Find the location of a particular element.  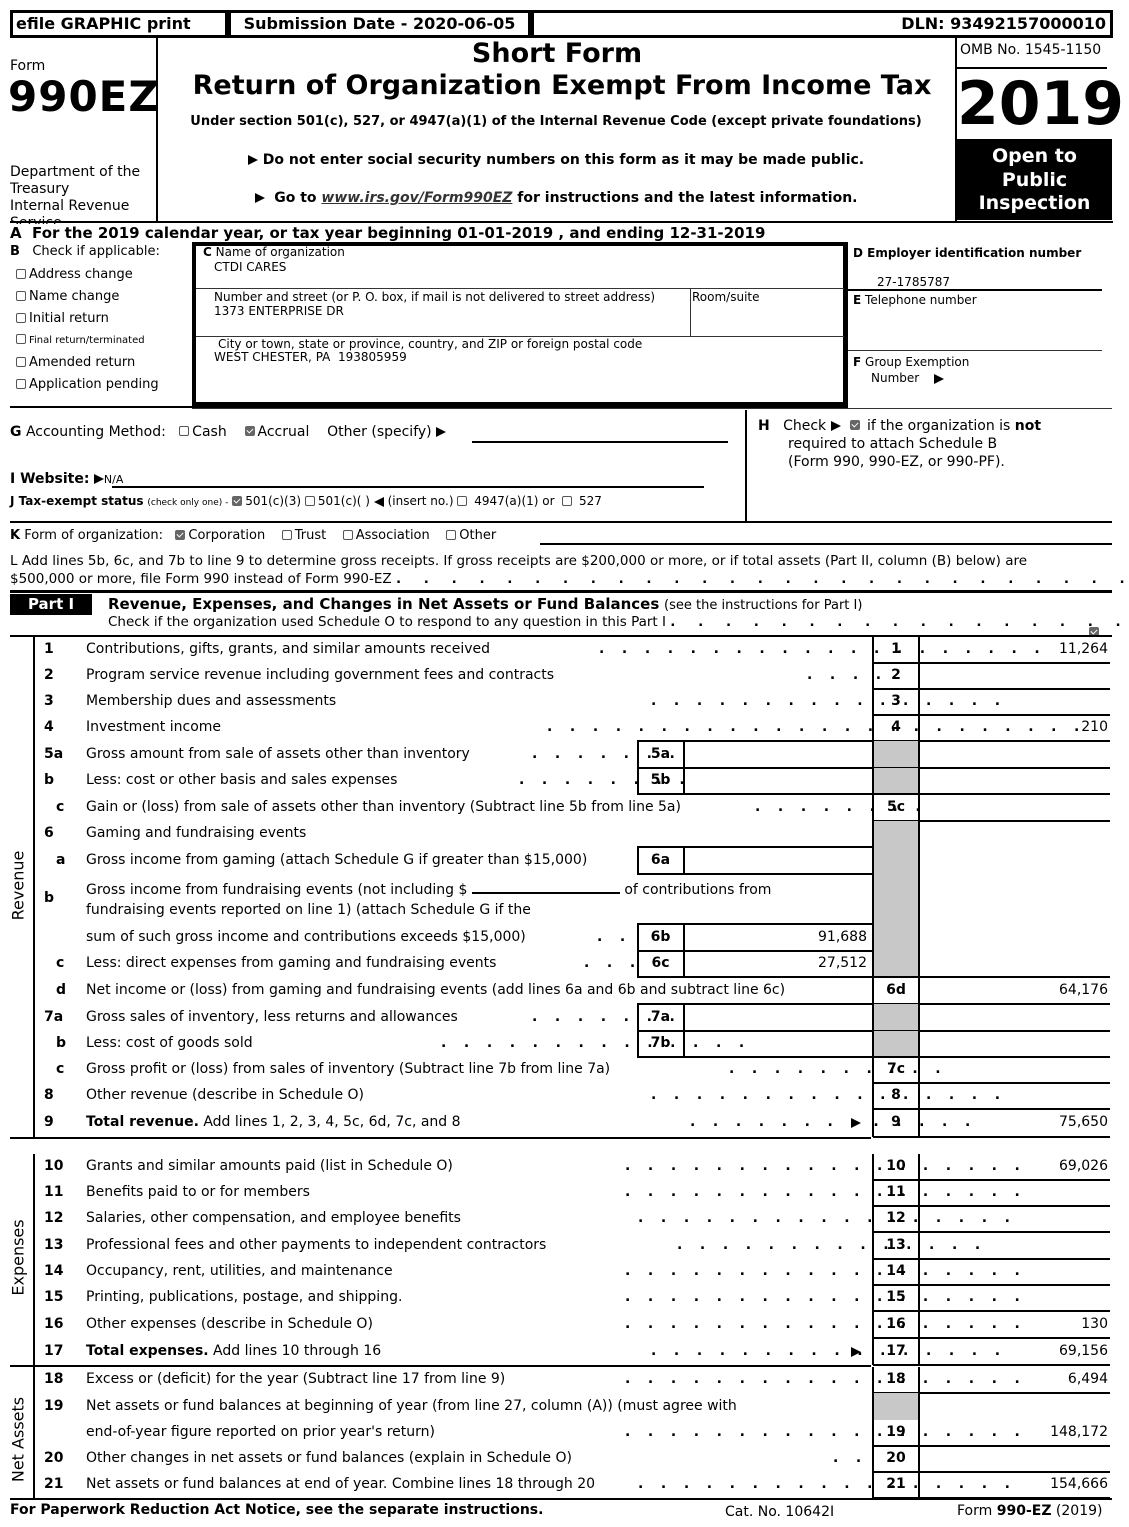

checkbox-address-change: Address change is located at coordinates (87, 275).